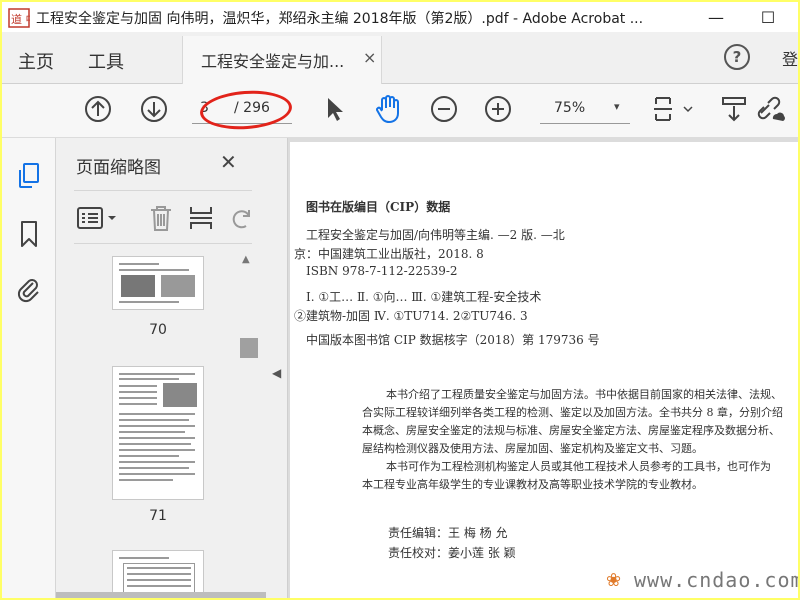 Image resolution: width=800 pixels, height=600 pixels. I want to click on bookmarks-icon, so click(29, 234).